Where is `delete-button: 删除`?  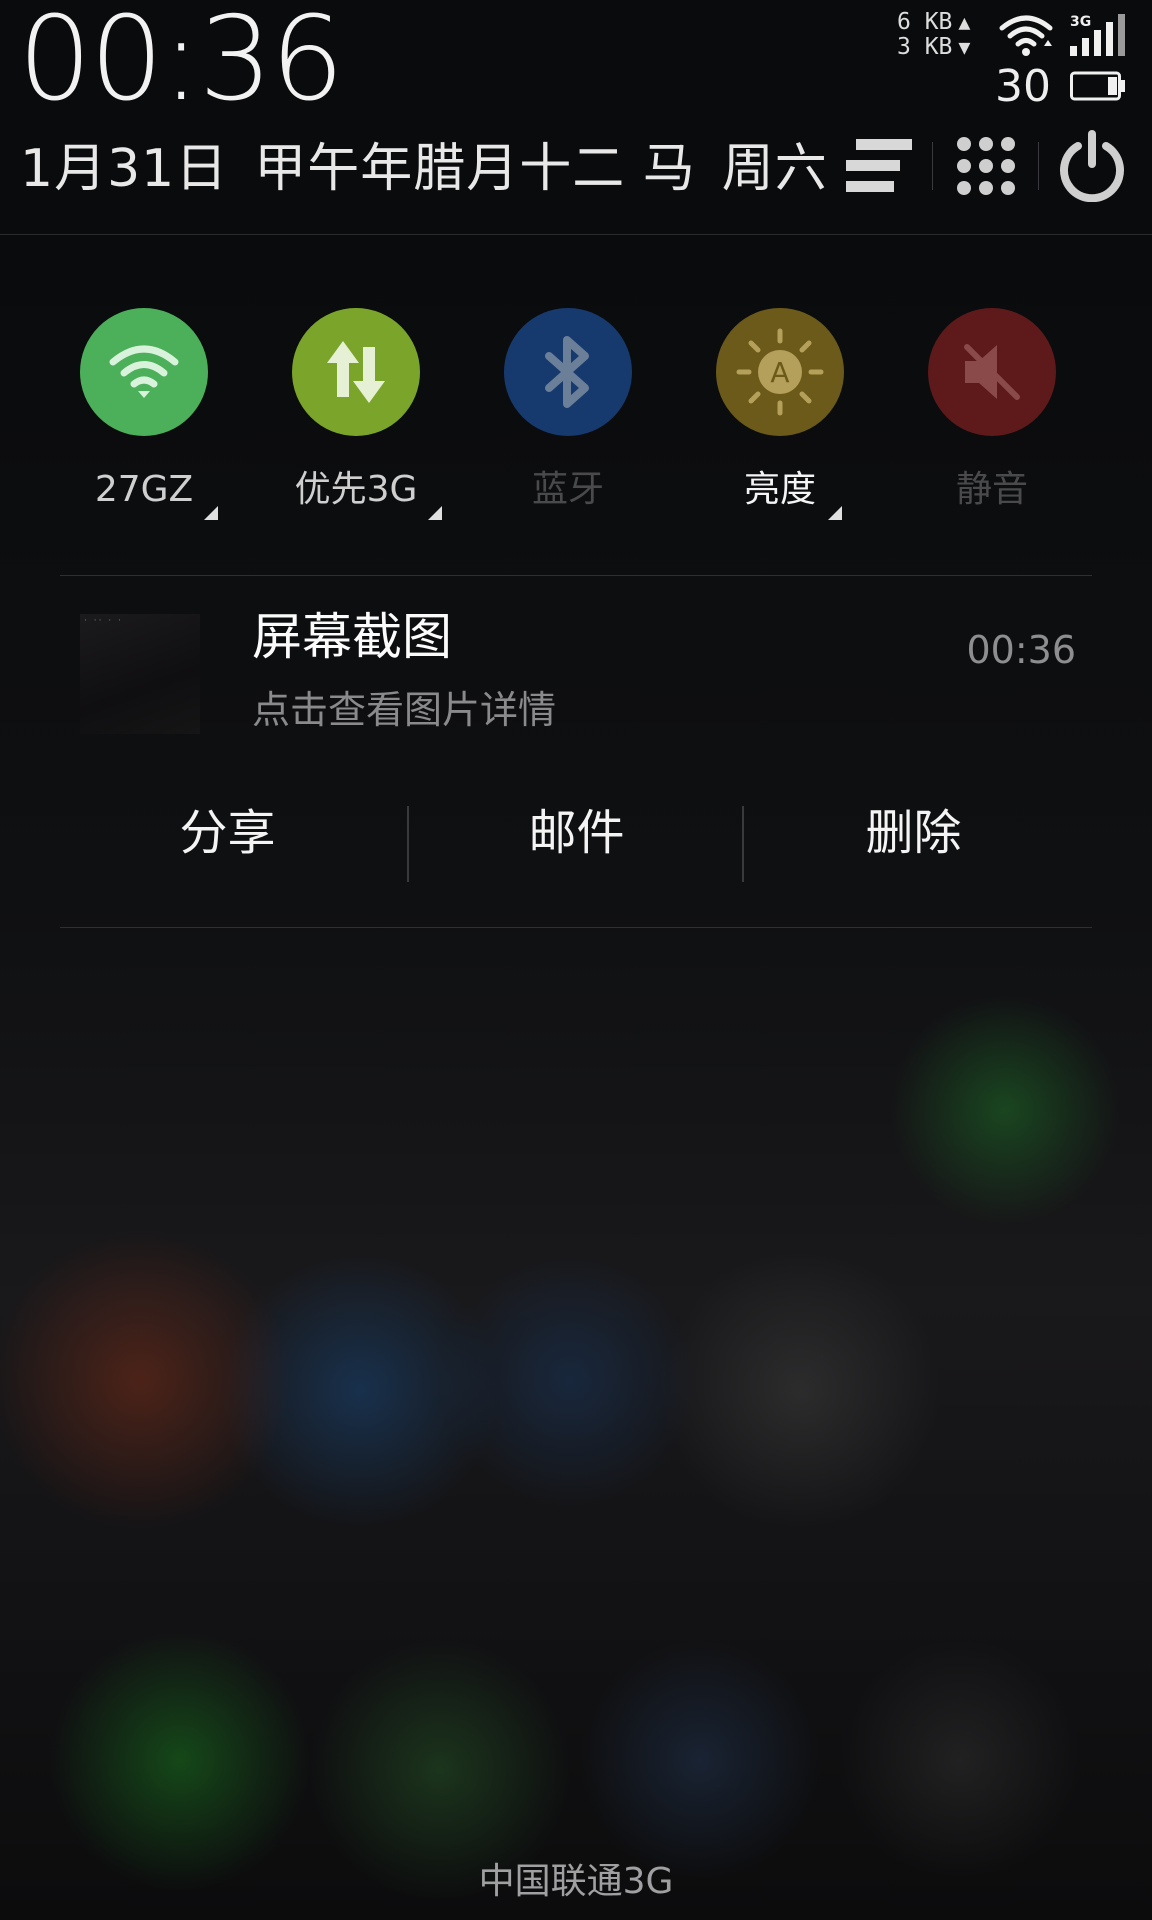
delete-button: 删除 is located at coordinates (913, 828).